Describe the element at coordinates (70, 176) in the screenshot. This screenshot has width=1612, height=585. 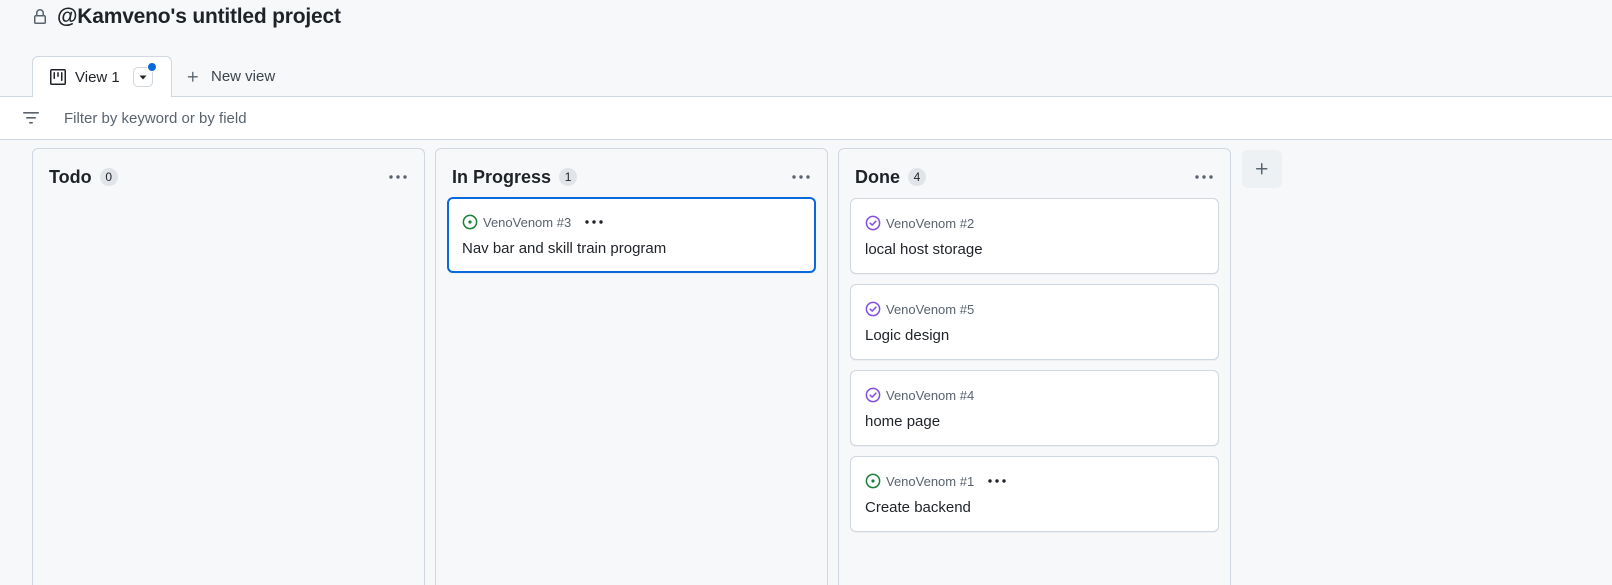
I see `column-title: Todo` at that location.